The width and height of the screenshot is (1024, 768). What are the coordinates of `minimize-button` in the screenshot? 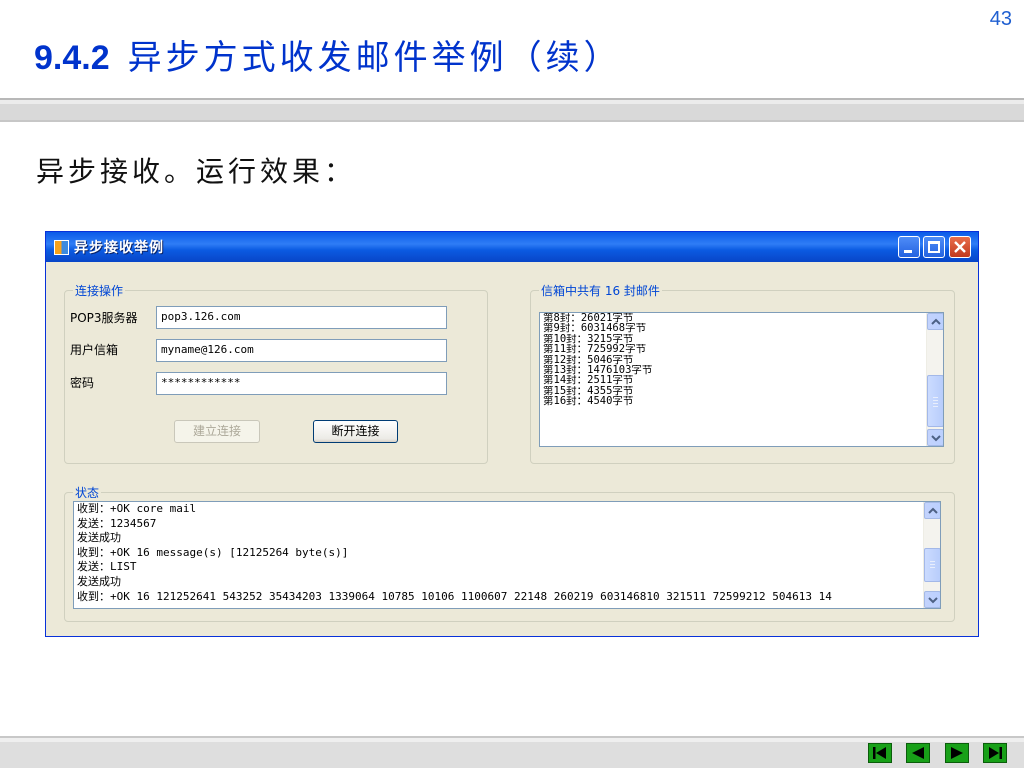 It's located at (909, 247).